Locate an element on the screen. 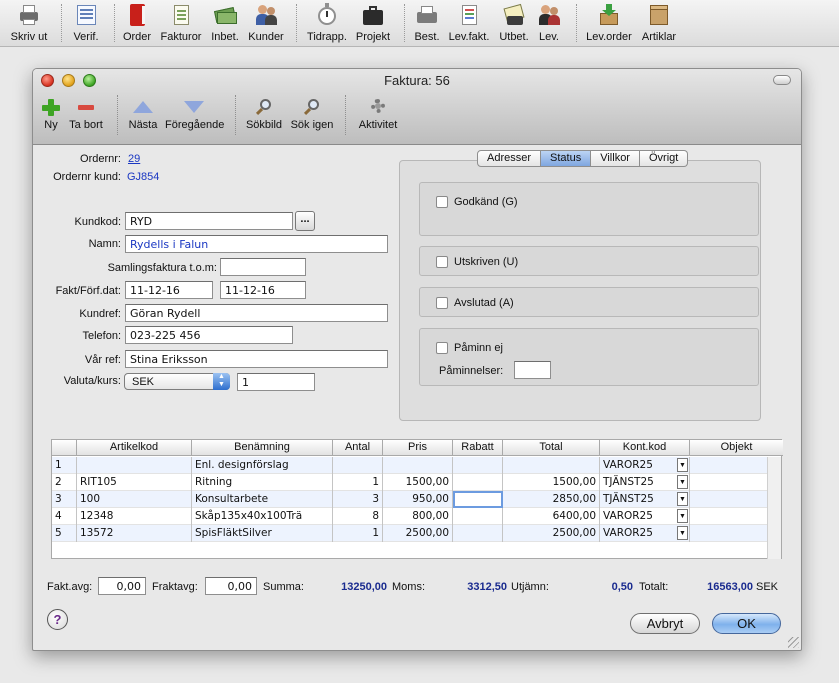 The height and width of the screenshot is (683, 839). col-header-nr is located at coordinates (64, 448).